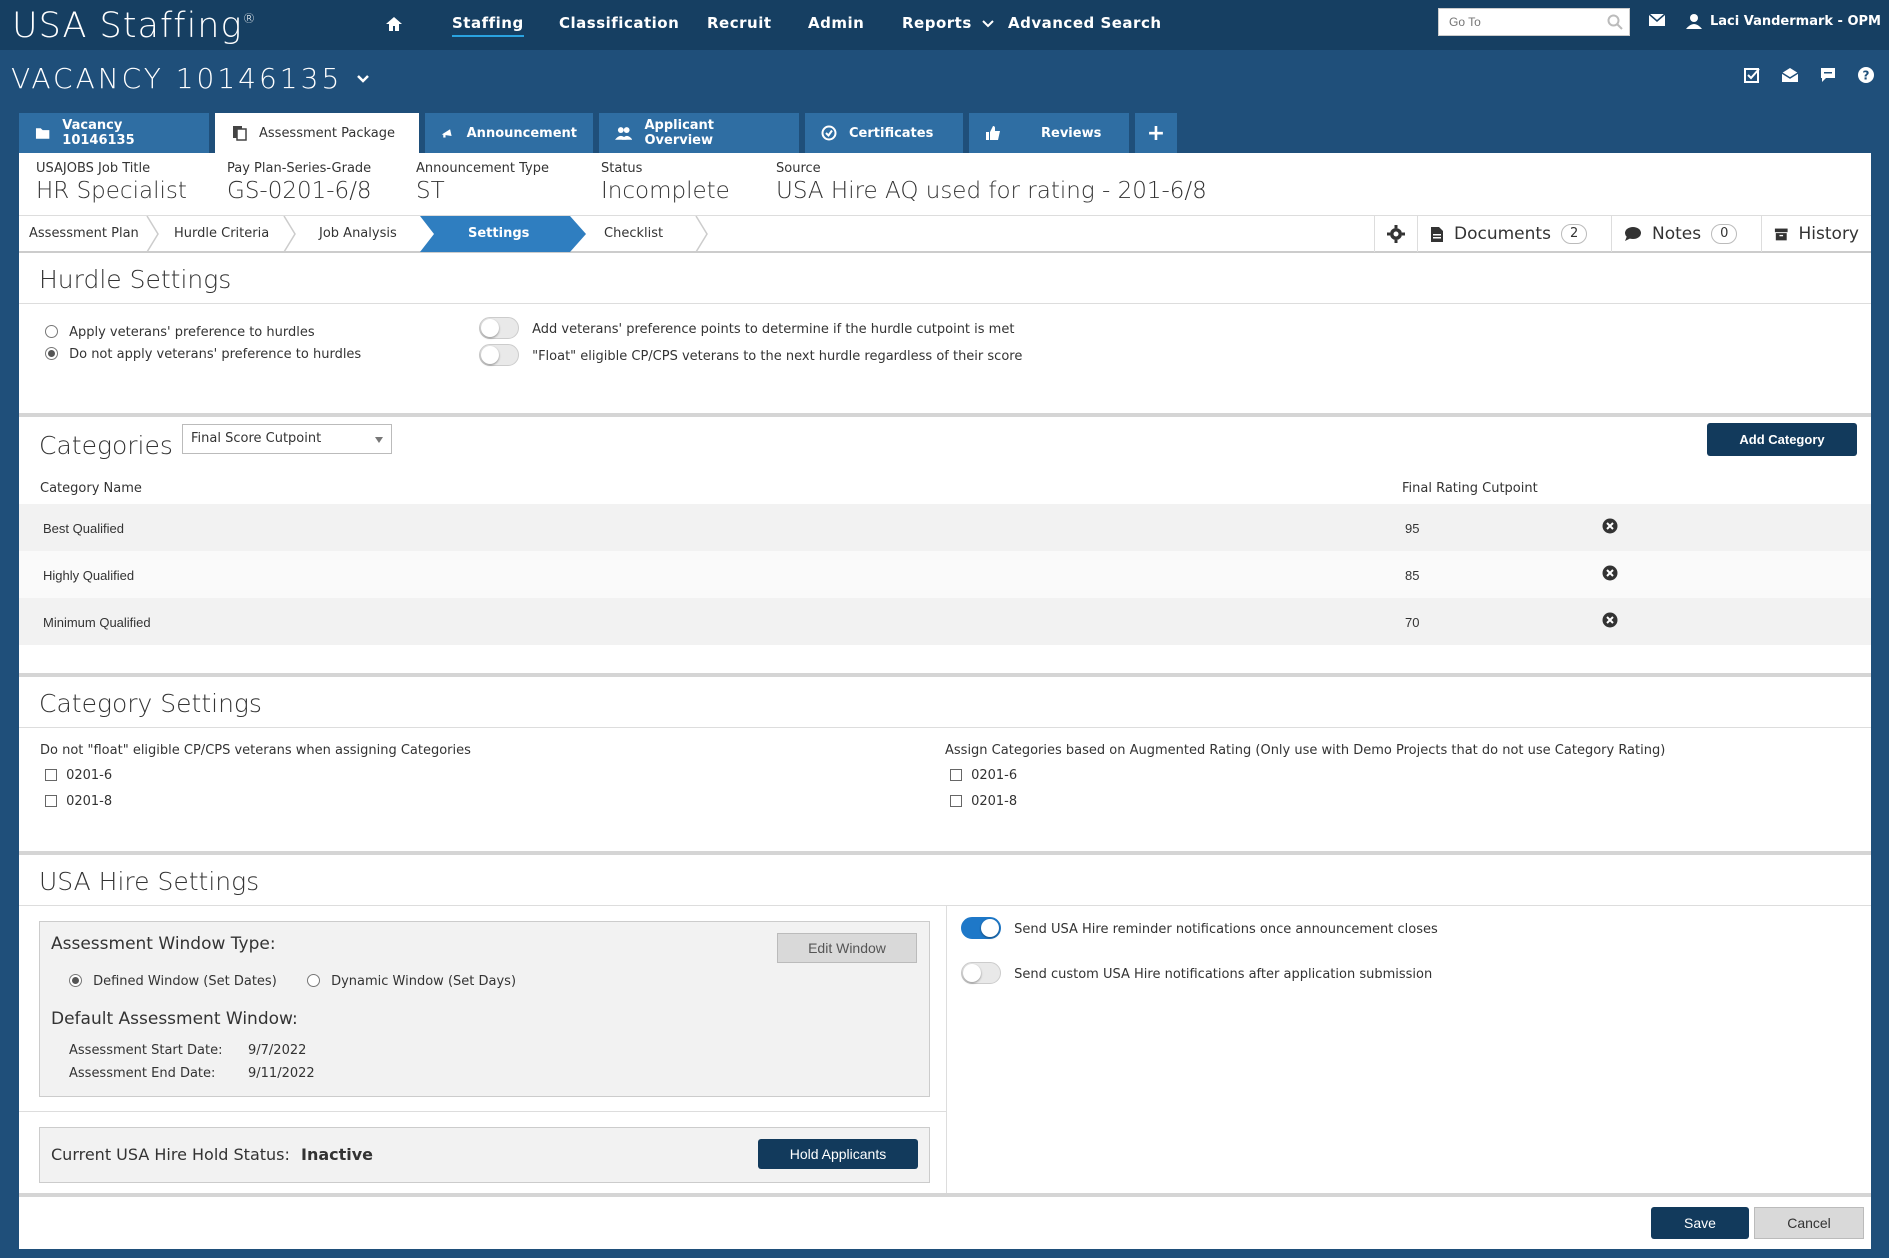 Image resolution: width=1889 pixels, height=1258 pixels. I want to click on tab-announcement: Announcement, so click(509, 133).